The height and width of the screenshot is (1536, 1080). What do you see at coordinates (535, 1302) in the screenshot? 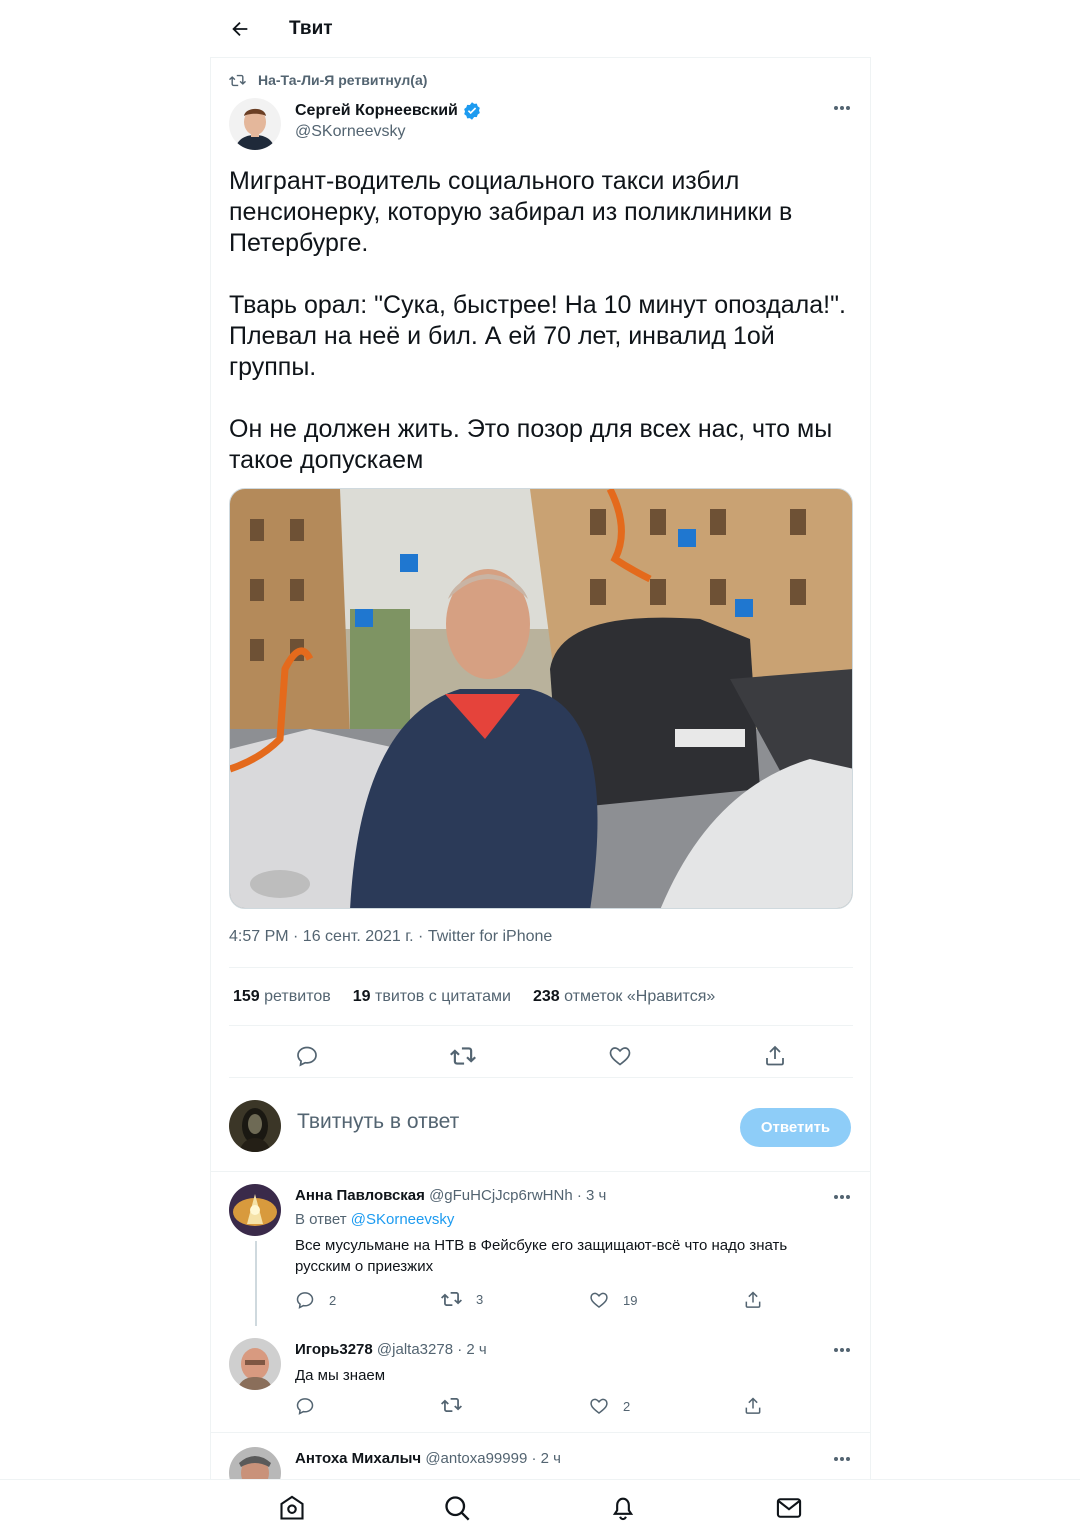
I see `reply-actions: 2 3 19` at bounding box center [535, 1302].